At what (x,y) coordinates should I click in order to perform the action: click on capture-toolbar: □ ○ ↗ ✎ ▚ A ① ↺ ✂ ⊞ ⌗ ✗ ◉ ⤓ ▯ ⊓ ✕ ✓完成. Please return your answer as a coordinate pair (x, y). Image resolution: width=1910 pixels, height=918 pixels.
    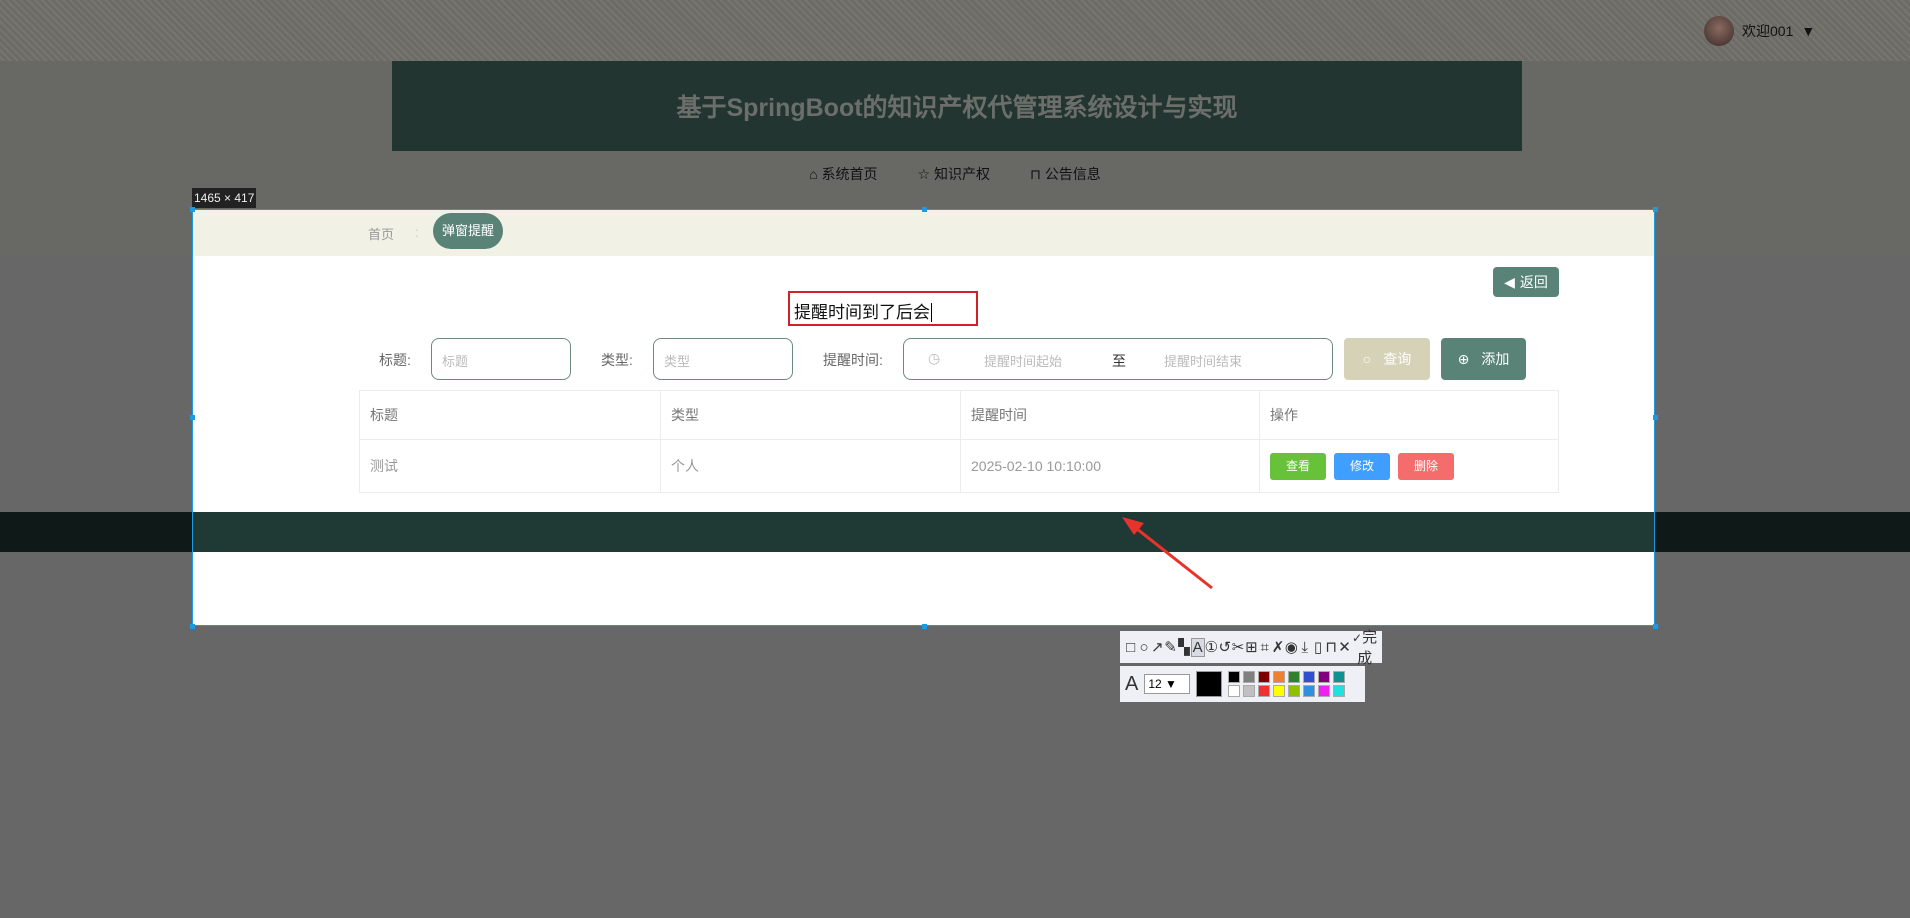
    Looking at the image, I should click on (1251, 648).